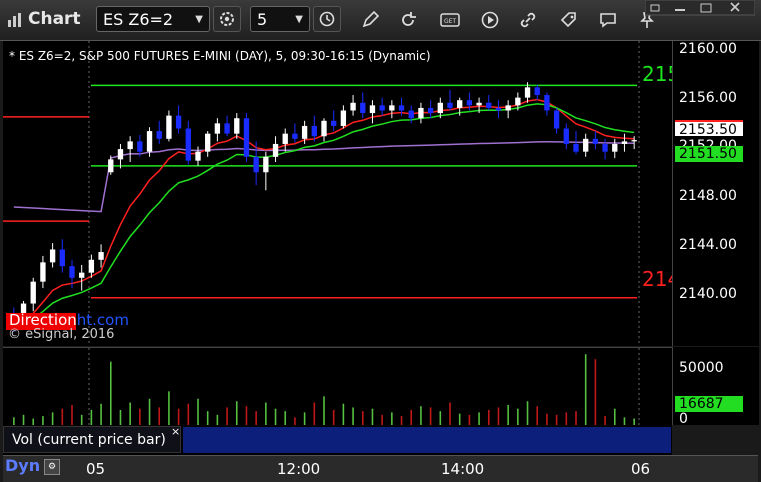  Describe the element at coordinates (380, 468) in the screenshot. I see `time-axis: 05 12:00 14:00 06` at that location.